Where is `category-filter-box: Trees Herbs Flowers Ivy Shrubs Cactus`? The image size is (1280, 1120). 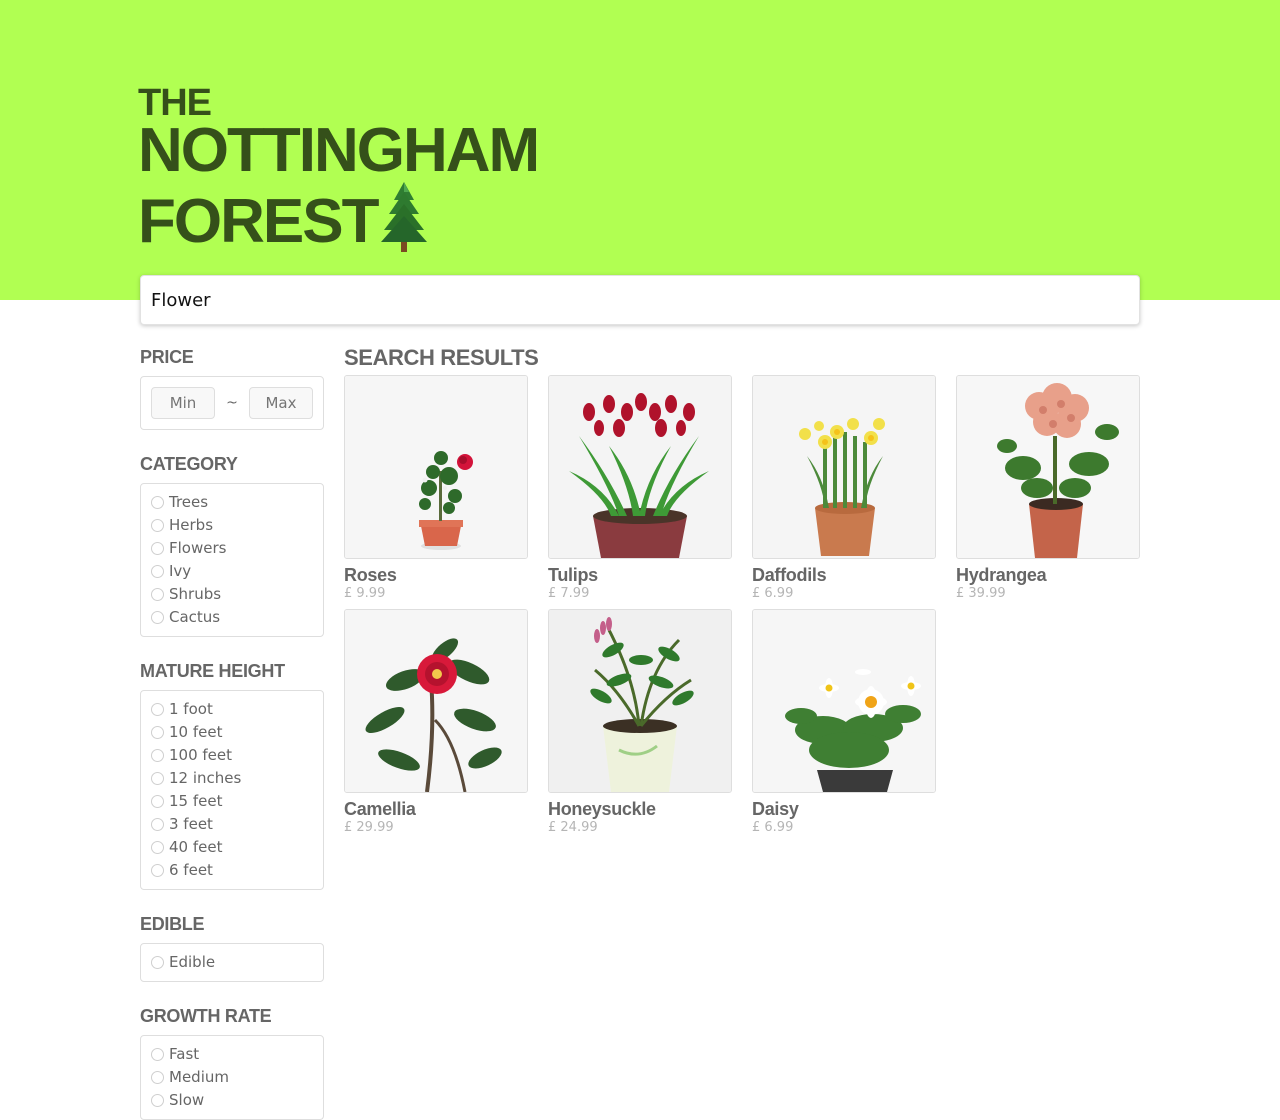
category-filter-box: Trees Herbs Flowers Ivy Shrubs Cactus is located at coordinates (232, 560).